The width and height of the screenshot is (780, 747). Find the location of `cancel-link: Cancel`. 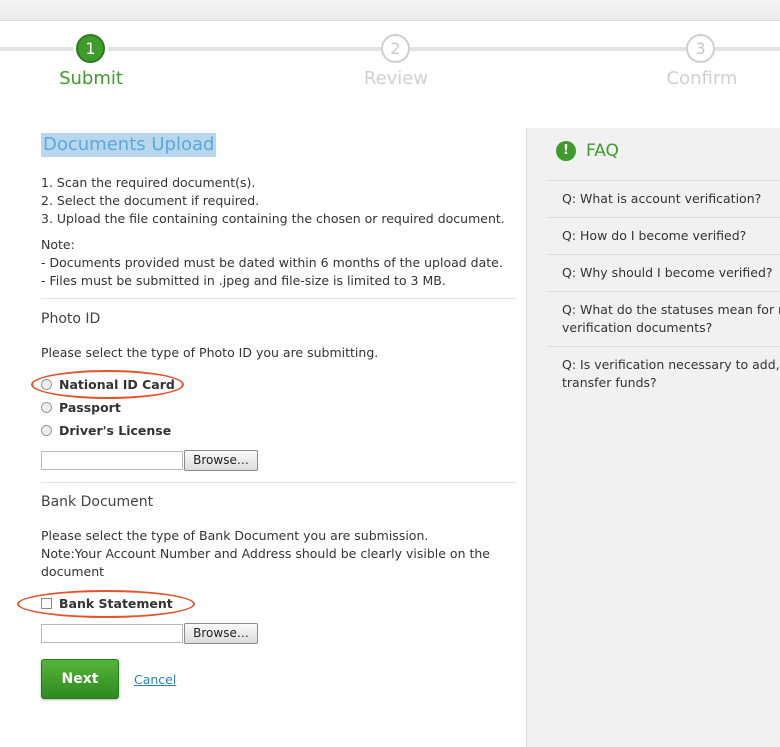

cancel-link: Cancel is located at coordinates (155, 679).